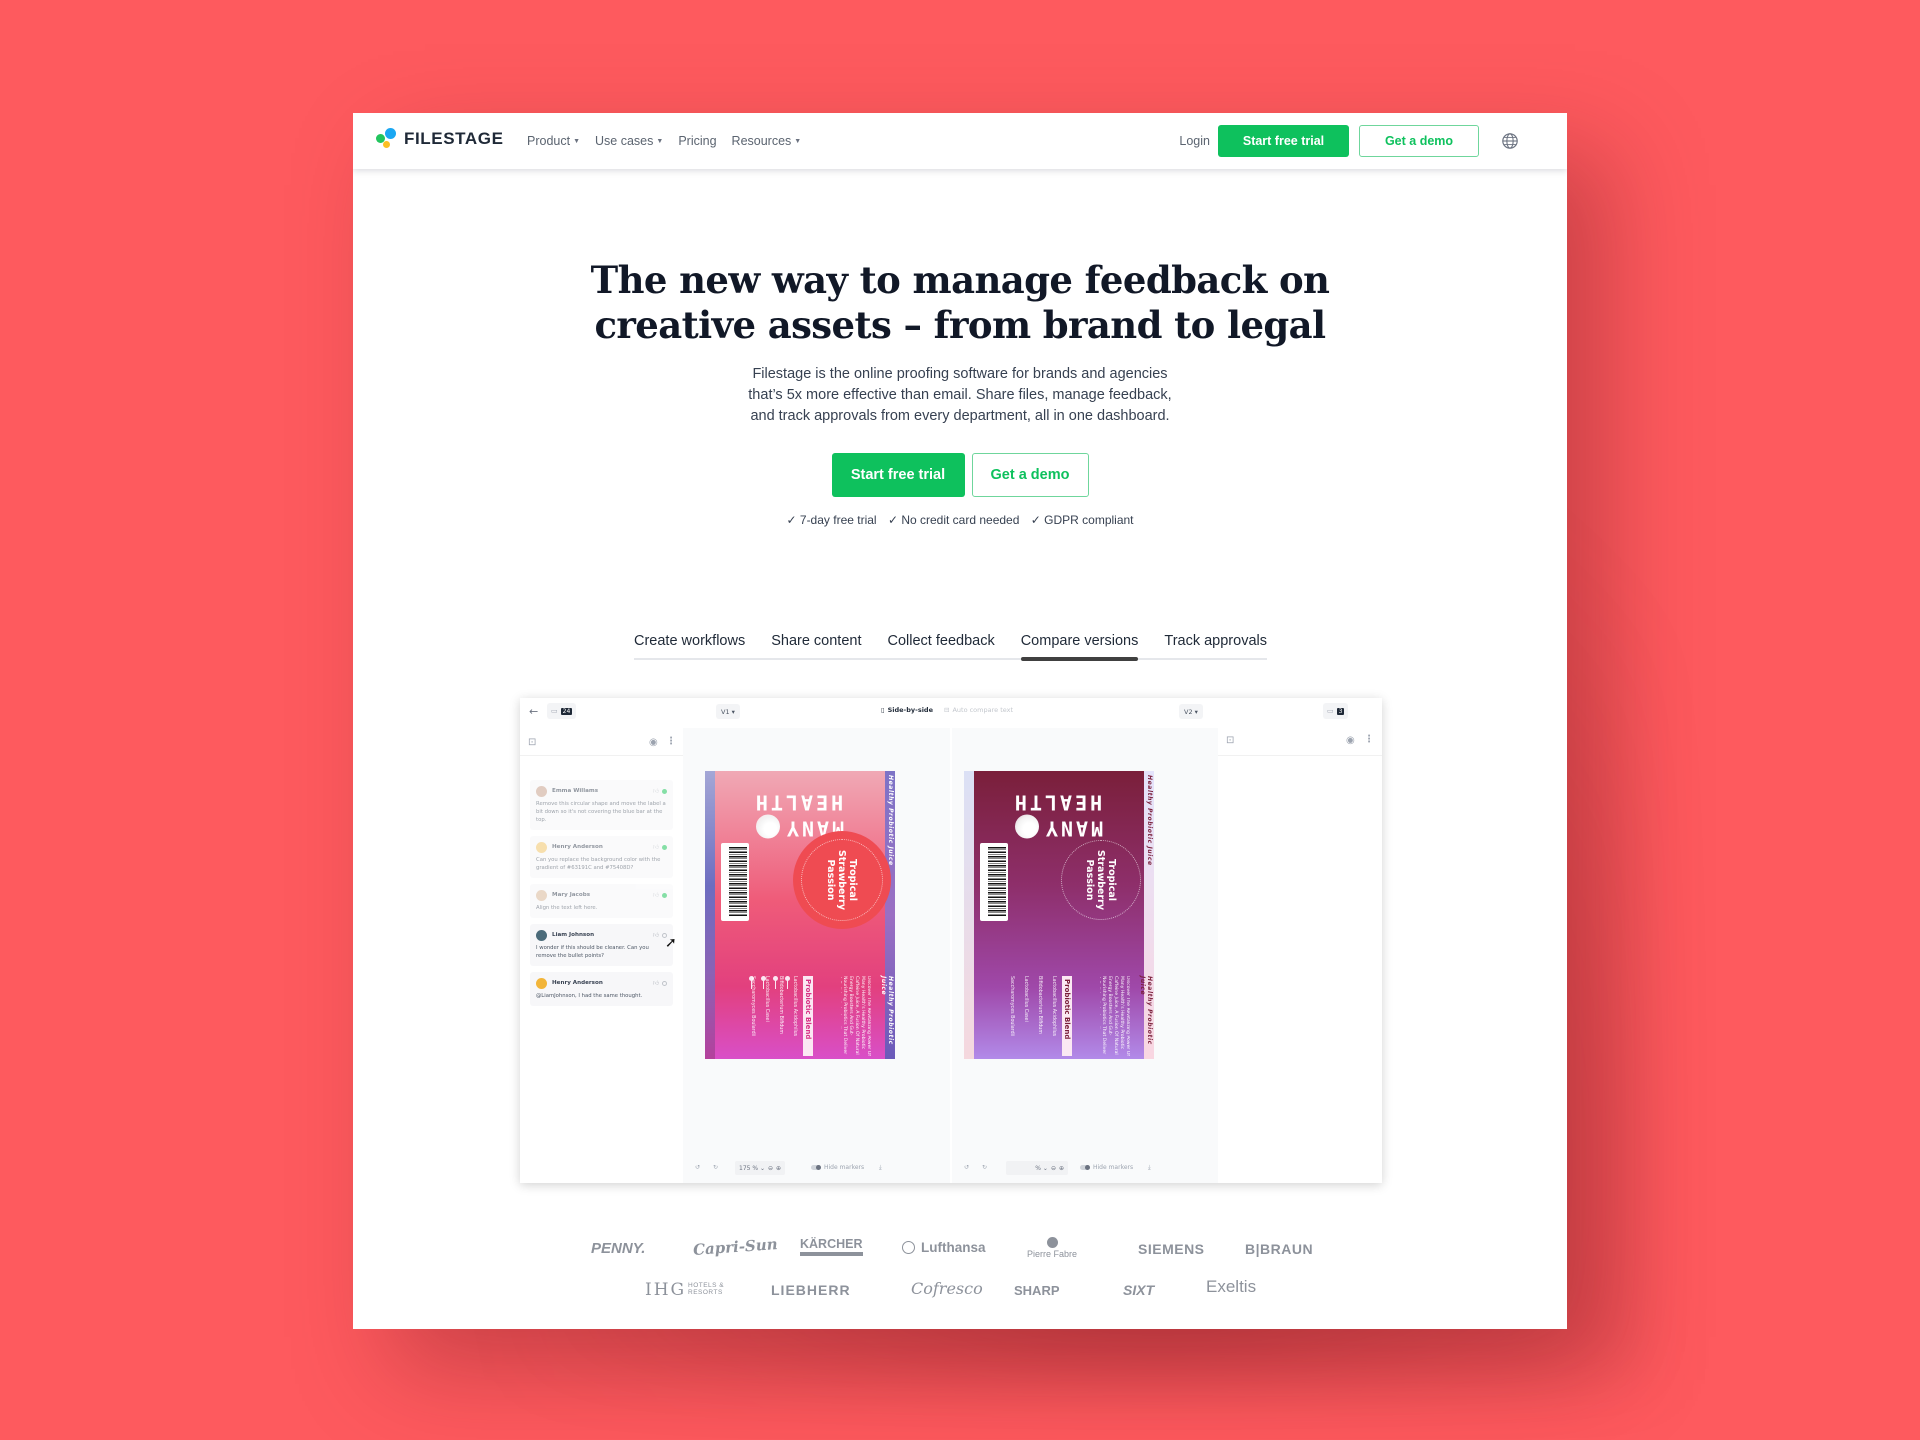 This screenshot has width=1920, height=1440. What do you see at coordinates (1037, 1168) in the screenshot?
I see `zoom-control-v2: % ⌄ ⊖ ⊕` at bounding box center [1037, 1168].